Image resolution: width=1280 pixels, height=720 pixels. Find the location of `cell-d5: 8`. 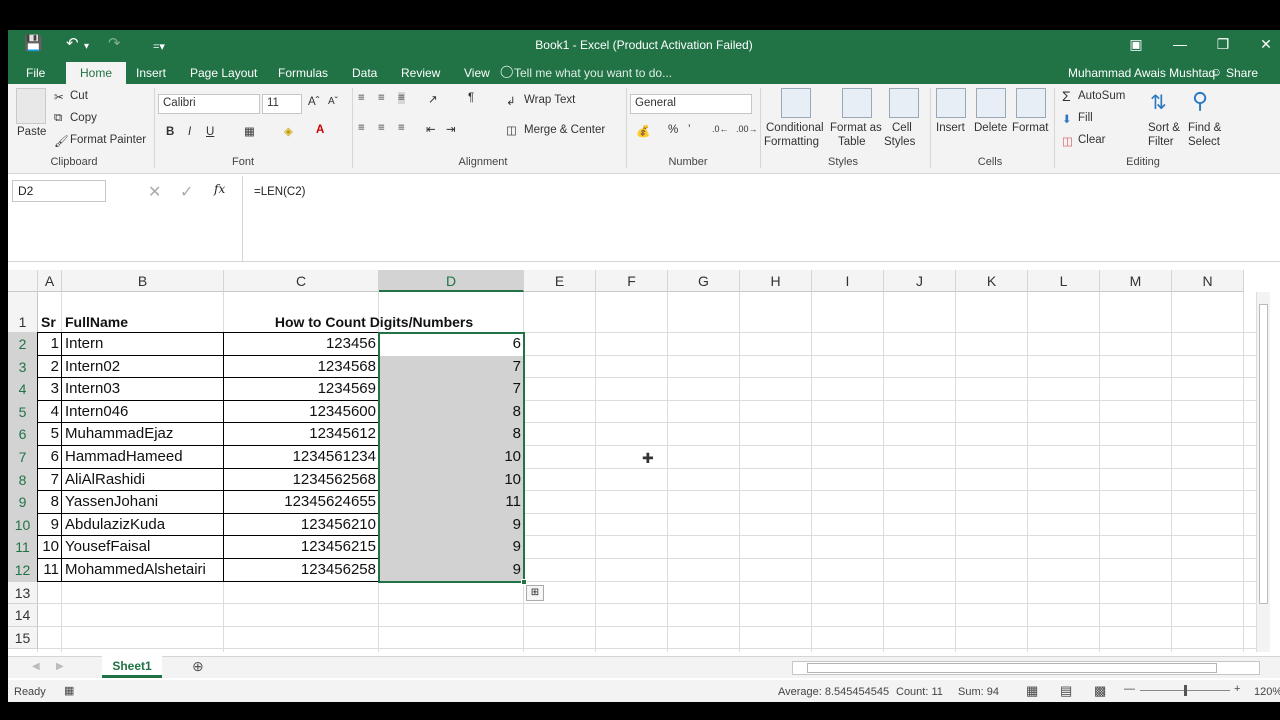

cell-d5: 8 is located at coordinates (451, 412).